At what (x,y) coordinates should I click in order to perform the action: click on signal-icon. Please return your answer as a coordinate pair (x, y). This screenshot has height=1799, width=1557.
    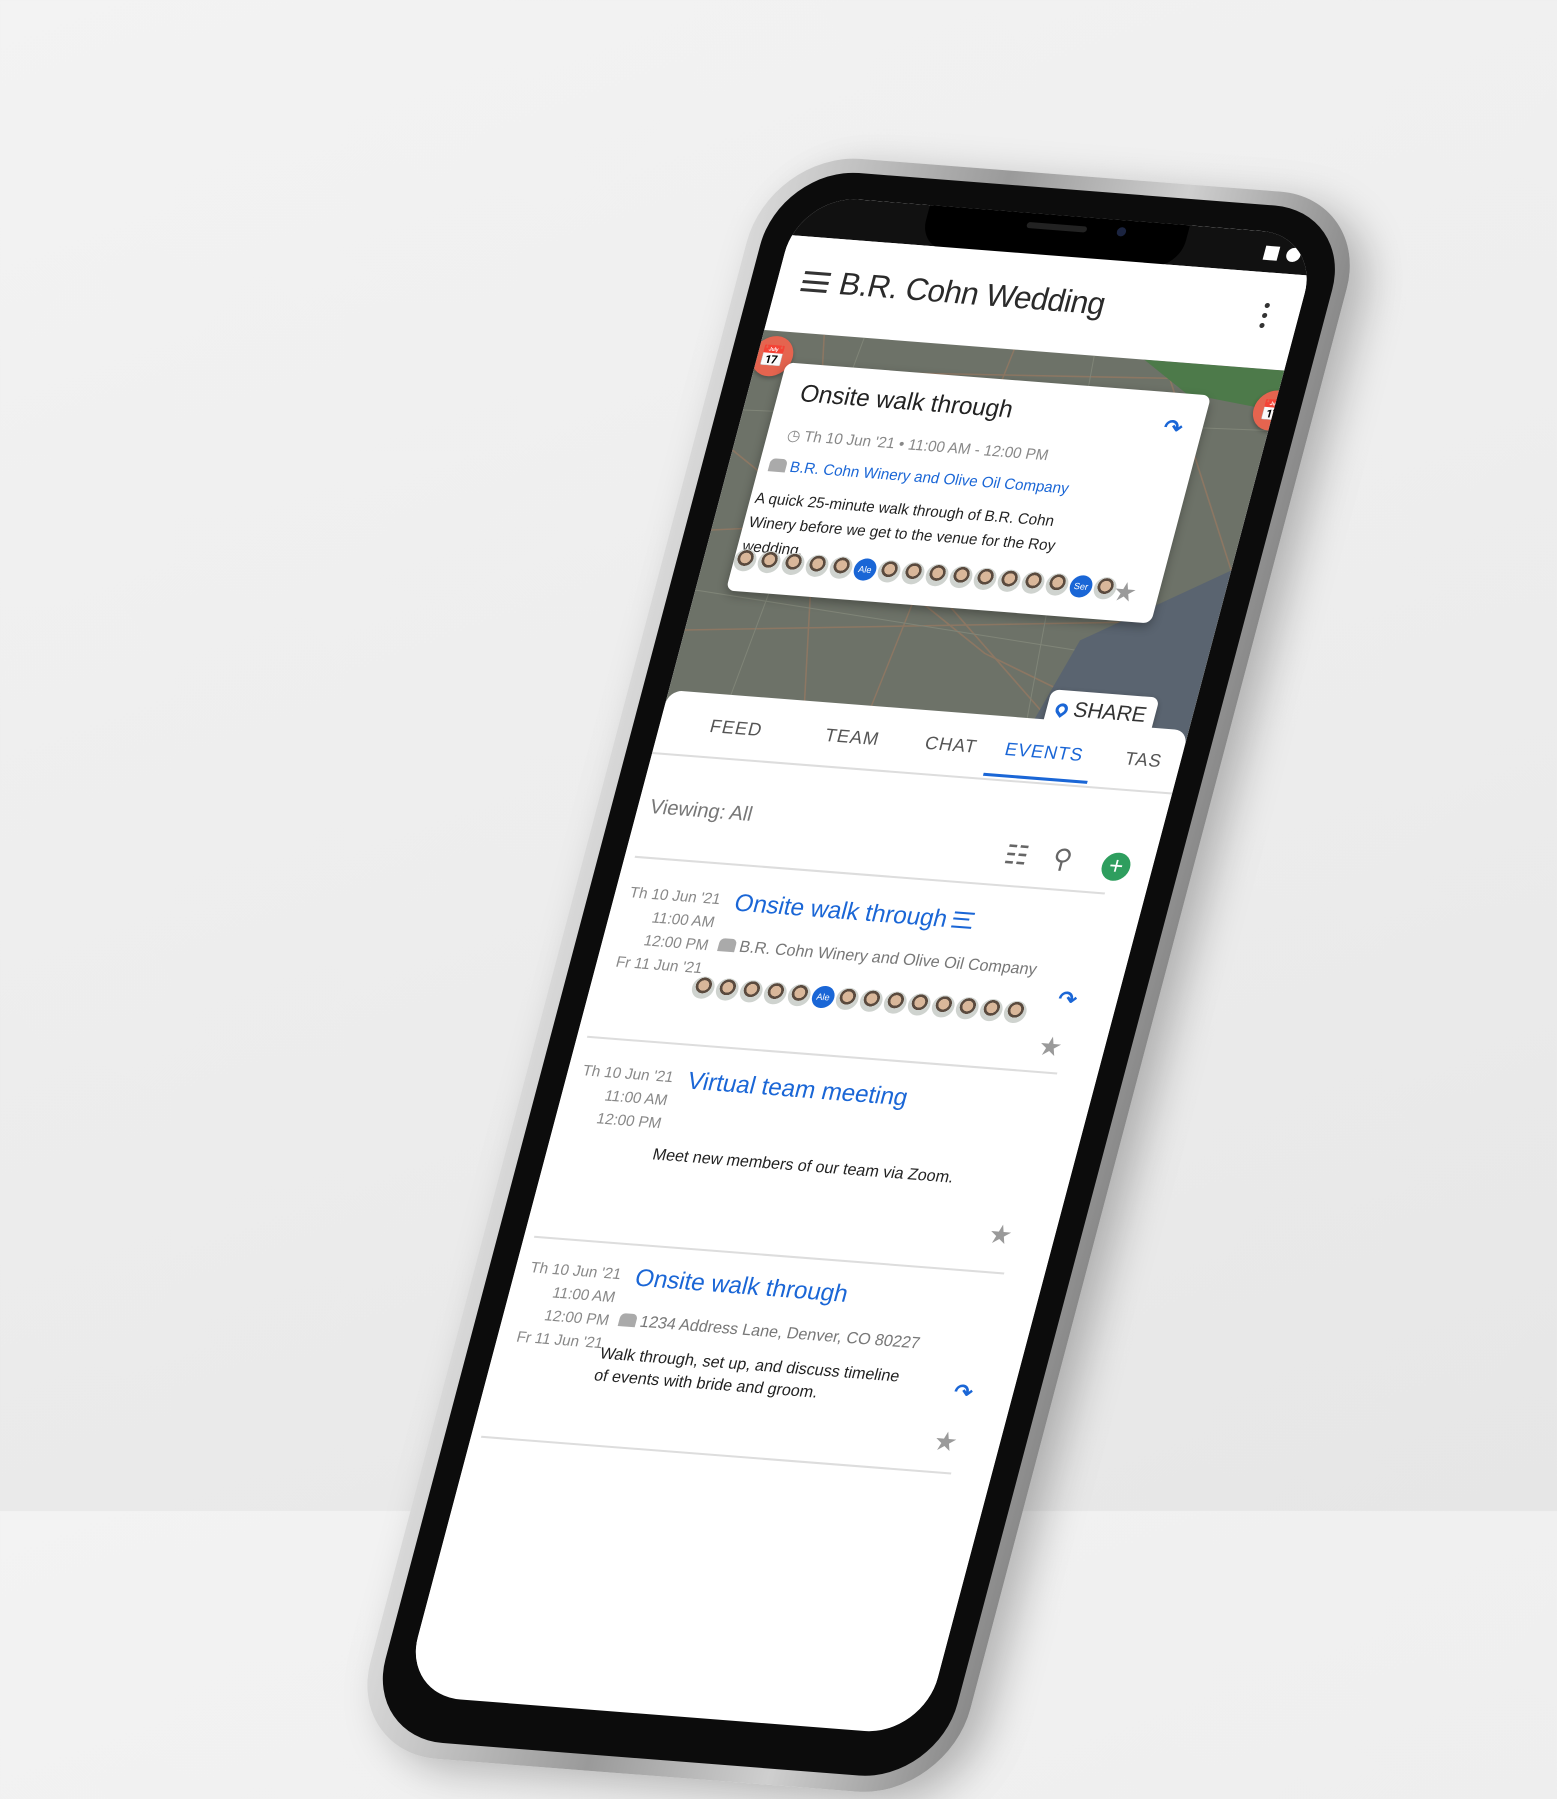
    Looking at the image, I should click on (1271, 253).